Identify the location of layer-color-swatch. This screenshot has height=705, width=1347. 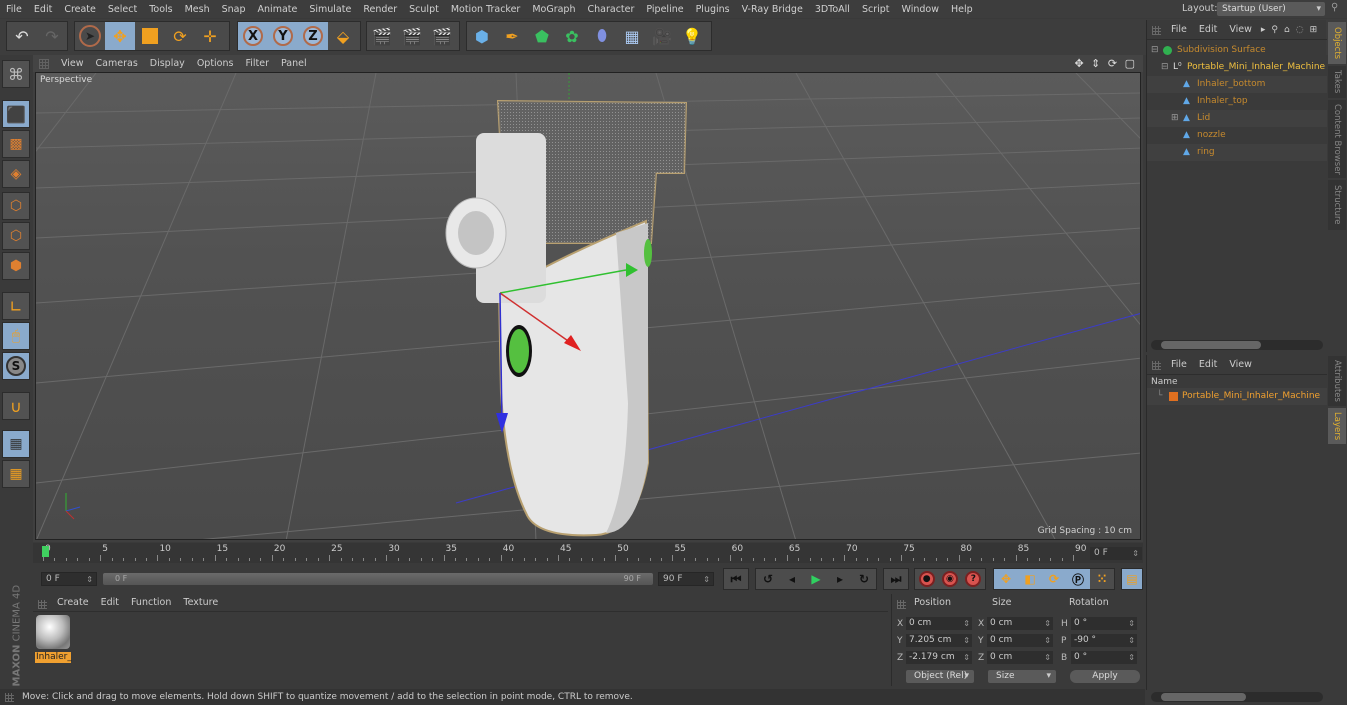
(1173, 396).